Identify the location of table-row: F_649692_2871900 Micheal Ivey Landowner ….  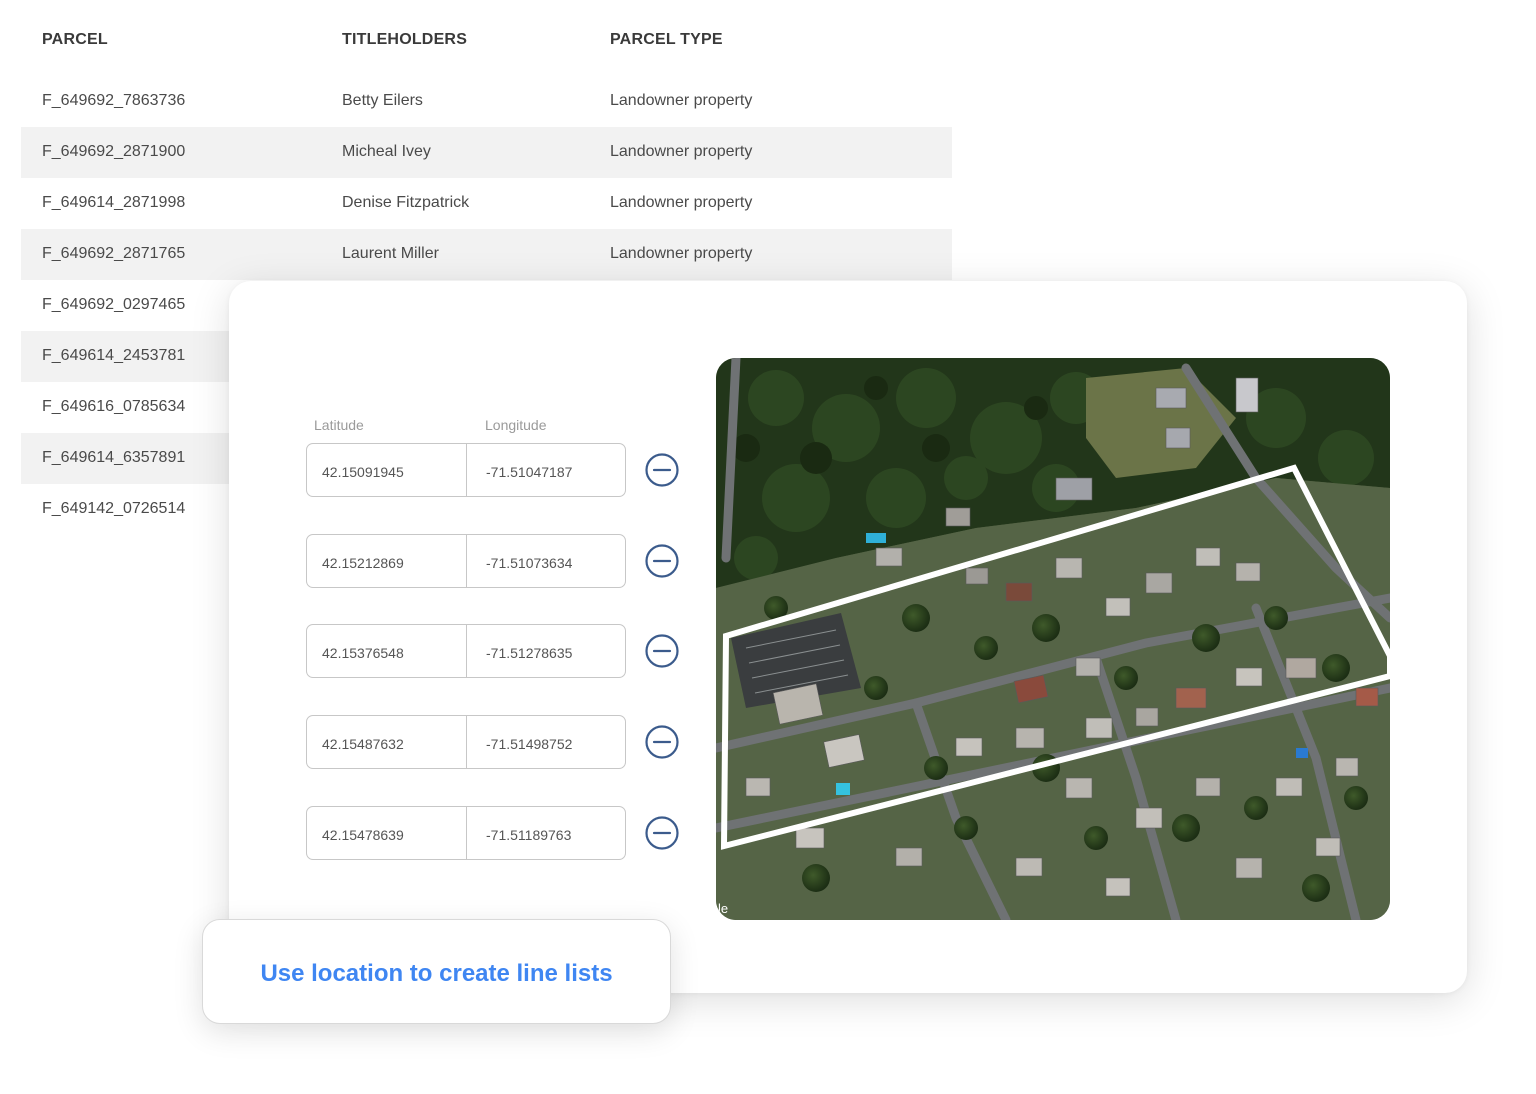
(486, 152).